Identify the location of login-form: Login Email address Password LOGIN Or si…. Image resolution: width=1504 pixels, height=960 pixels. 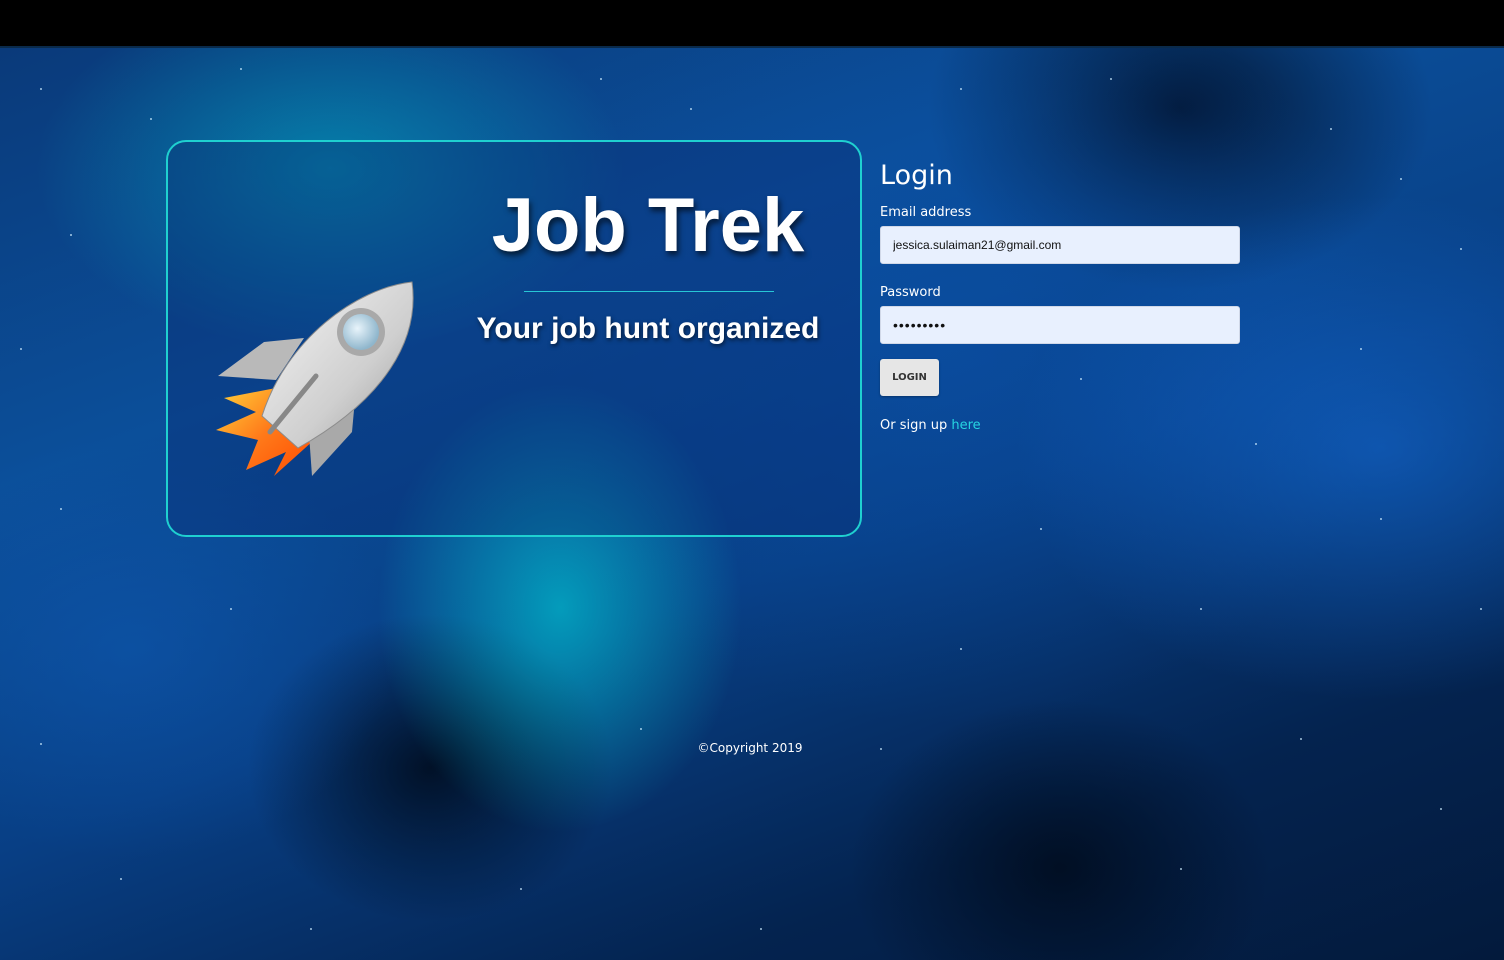
(1061, 295).